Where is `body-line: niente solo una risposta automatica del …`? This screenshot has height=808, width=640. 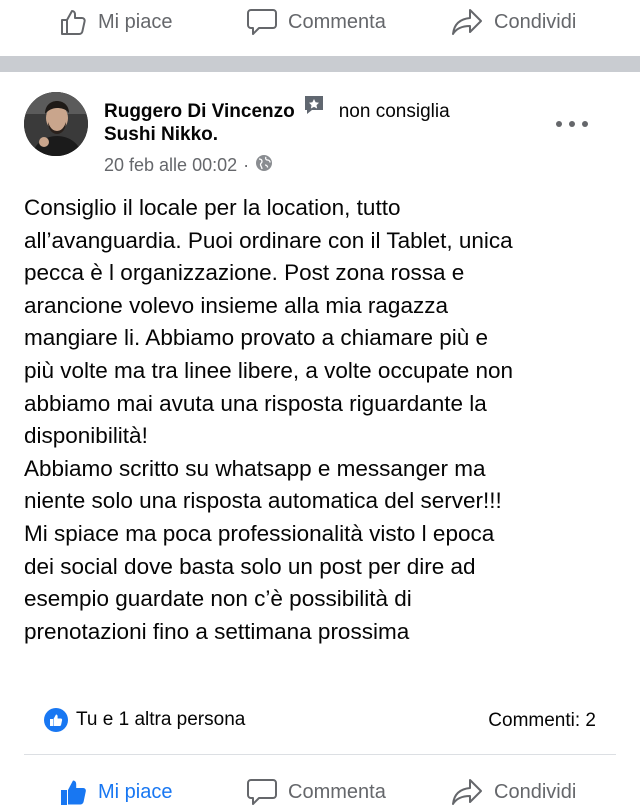
body-line: niente solo una risposta automatica del … is located at coordinates (263, 501).